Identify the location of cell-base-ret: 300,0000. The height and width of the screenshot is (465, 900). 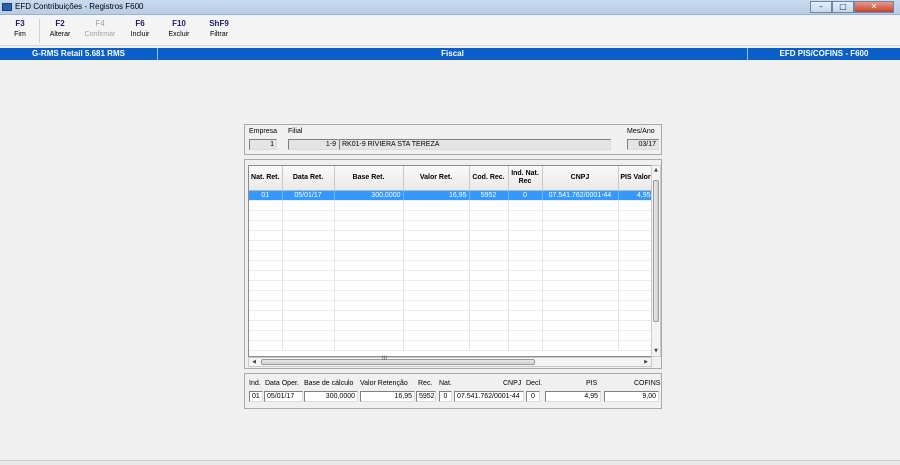
(369, 195).